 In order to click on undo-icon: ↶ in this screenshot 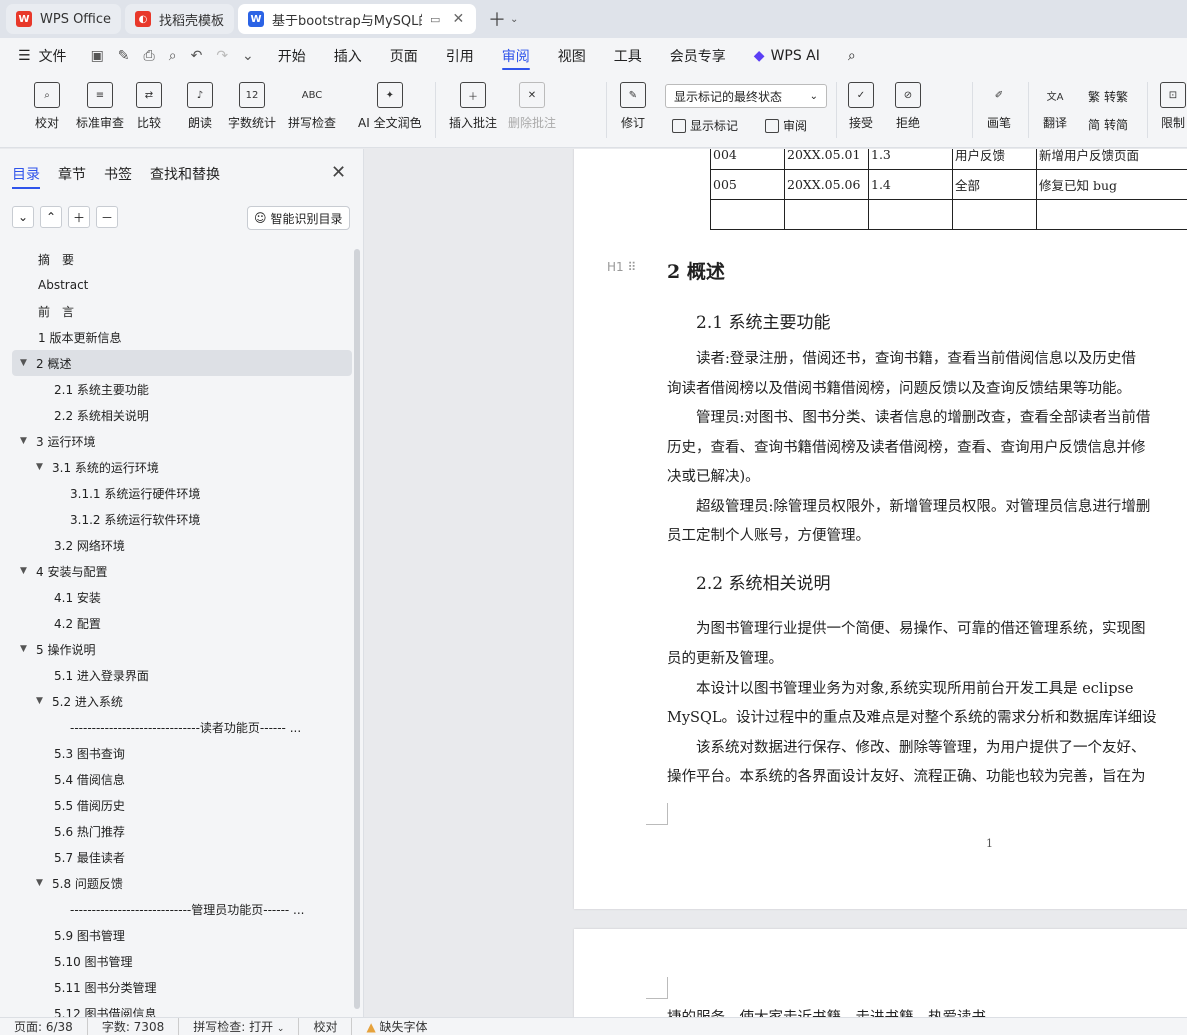, I will do `click(197, 56)`.